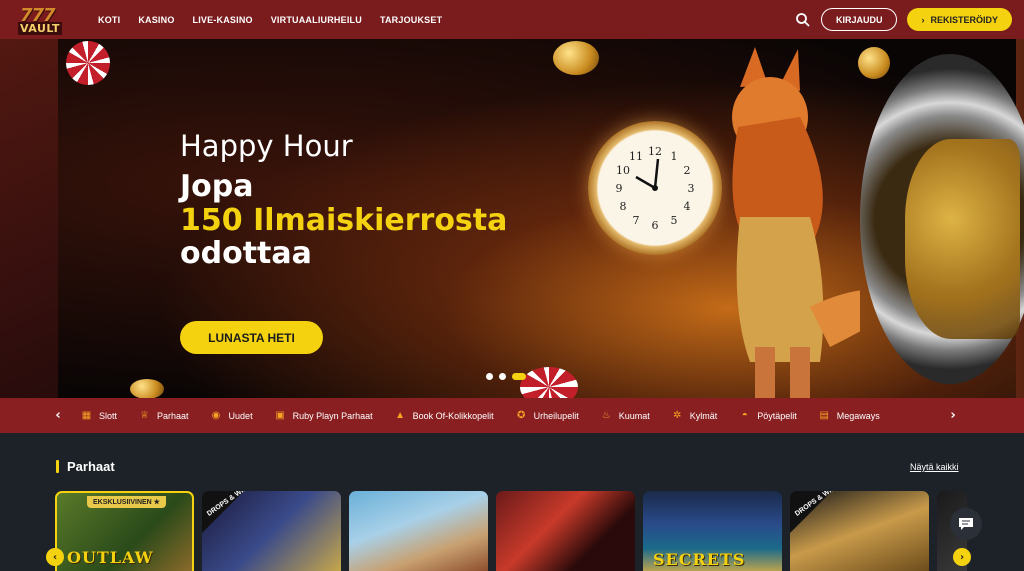  Describe the element at coordinates (606, 415) in the screenshot. I see `flame-icon: ♨` at that location.